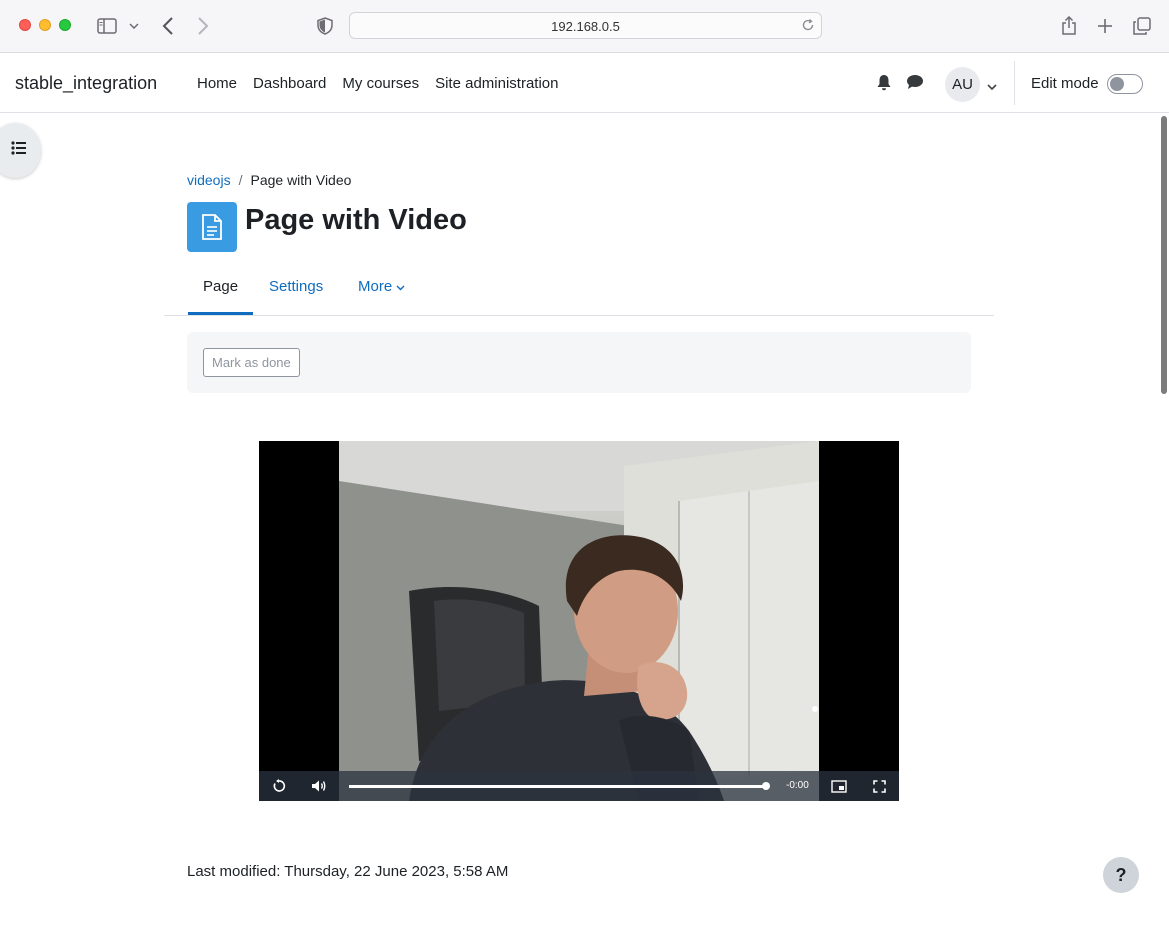 Image resolution: width=1169 pixels, height=925 pixels. What do you see at coordinates (289, 83) in the screenshot?
I see `nav-dashboard: Dashboard` at bounding box center [289, 83].